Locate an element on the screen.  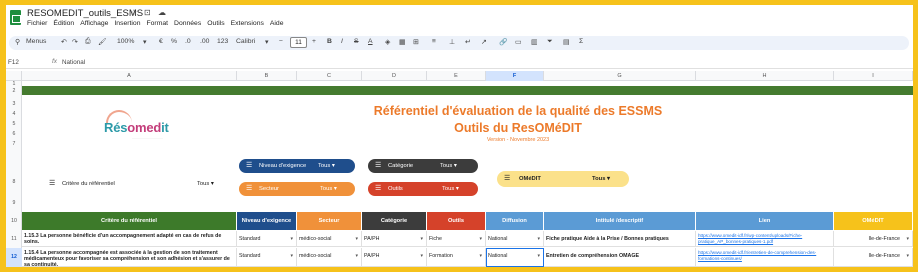
italic-button: I is located at coordinates (342, 41).